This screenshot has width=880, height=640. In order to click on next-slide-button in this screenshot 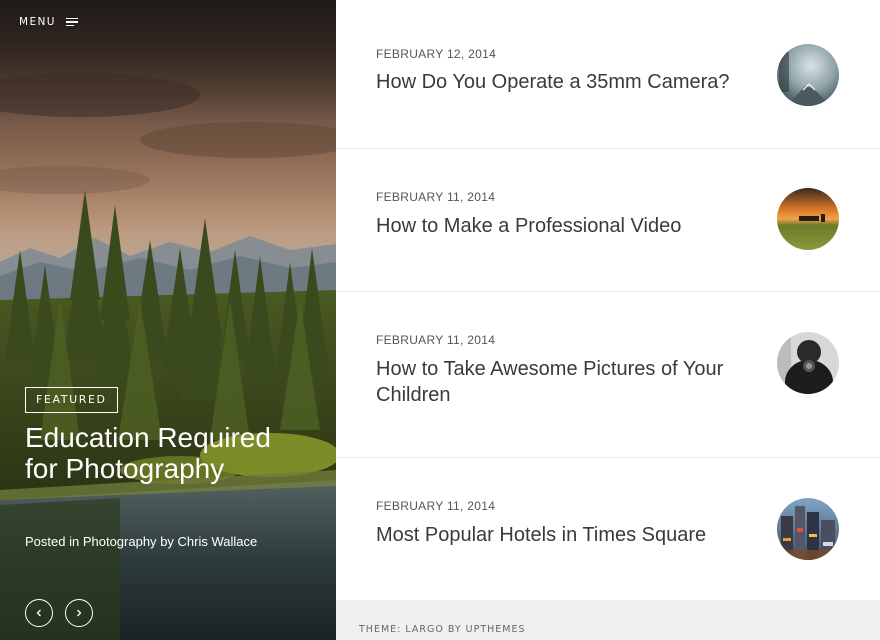, I will do `click(79, 613)`.